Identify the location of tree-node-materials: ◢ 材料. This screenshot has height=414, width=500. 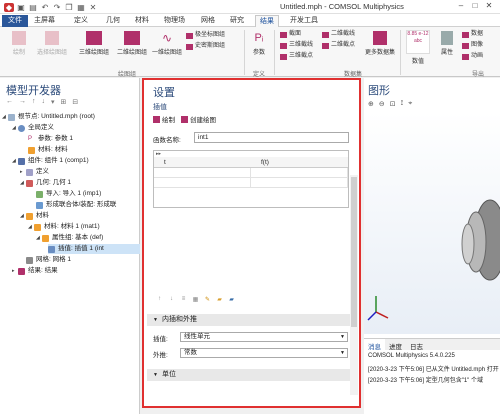
(34, 216).